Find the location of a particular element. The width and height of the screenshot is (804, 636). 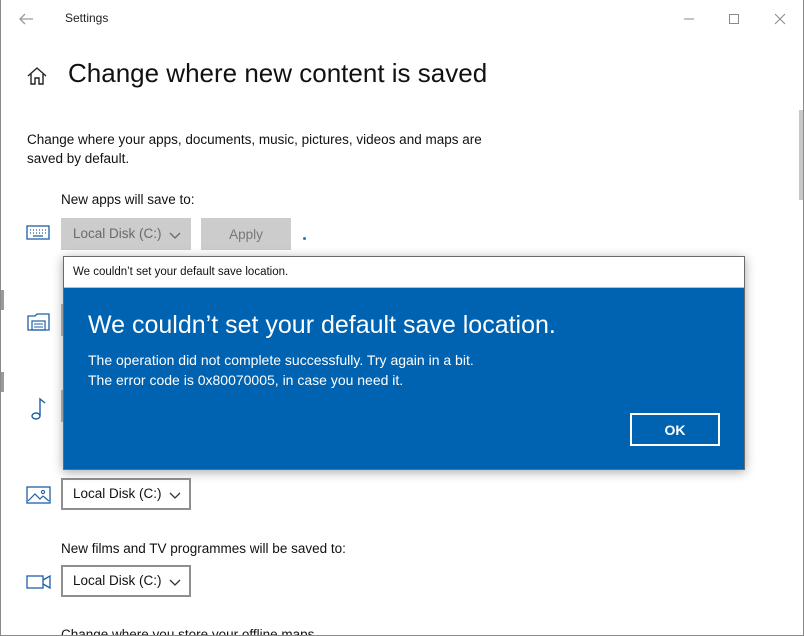

progress-dot is located at coordinates (304, 238).